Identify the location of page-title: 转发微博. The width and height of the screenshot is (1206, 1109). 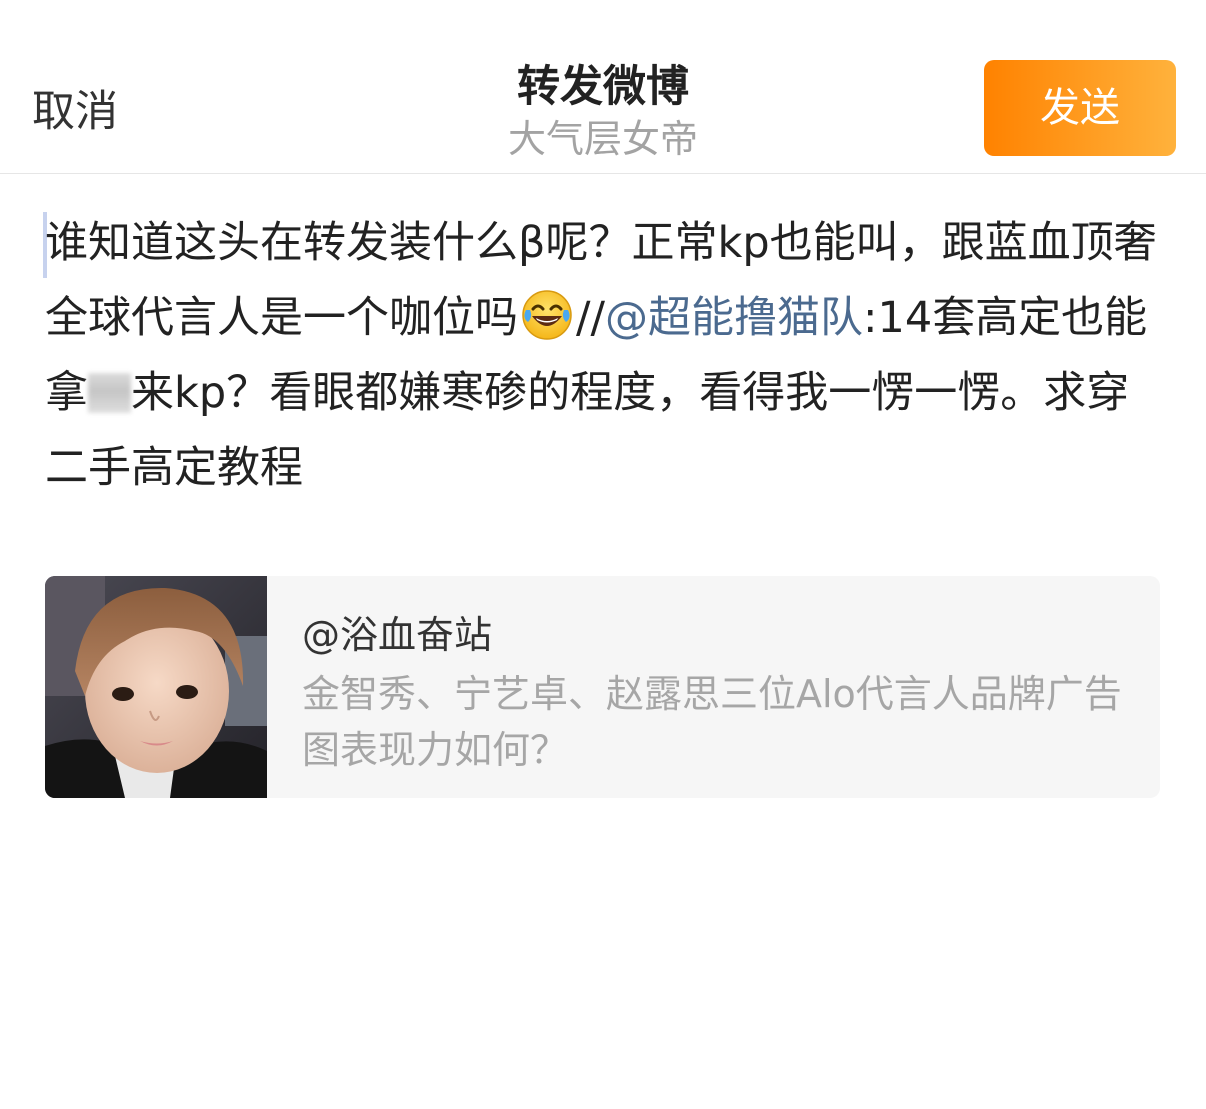
(603, 87).